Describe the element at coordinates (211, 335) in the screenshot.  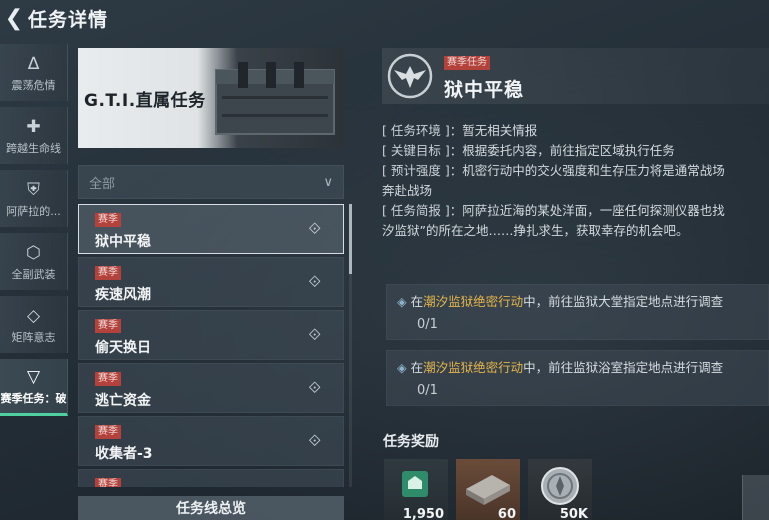
I see `mission-list-item: 赛季 偷天换日 ⟐` at that location.